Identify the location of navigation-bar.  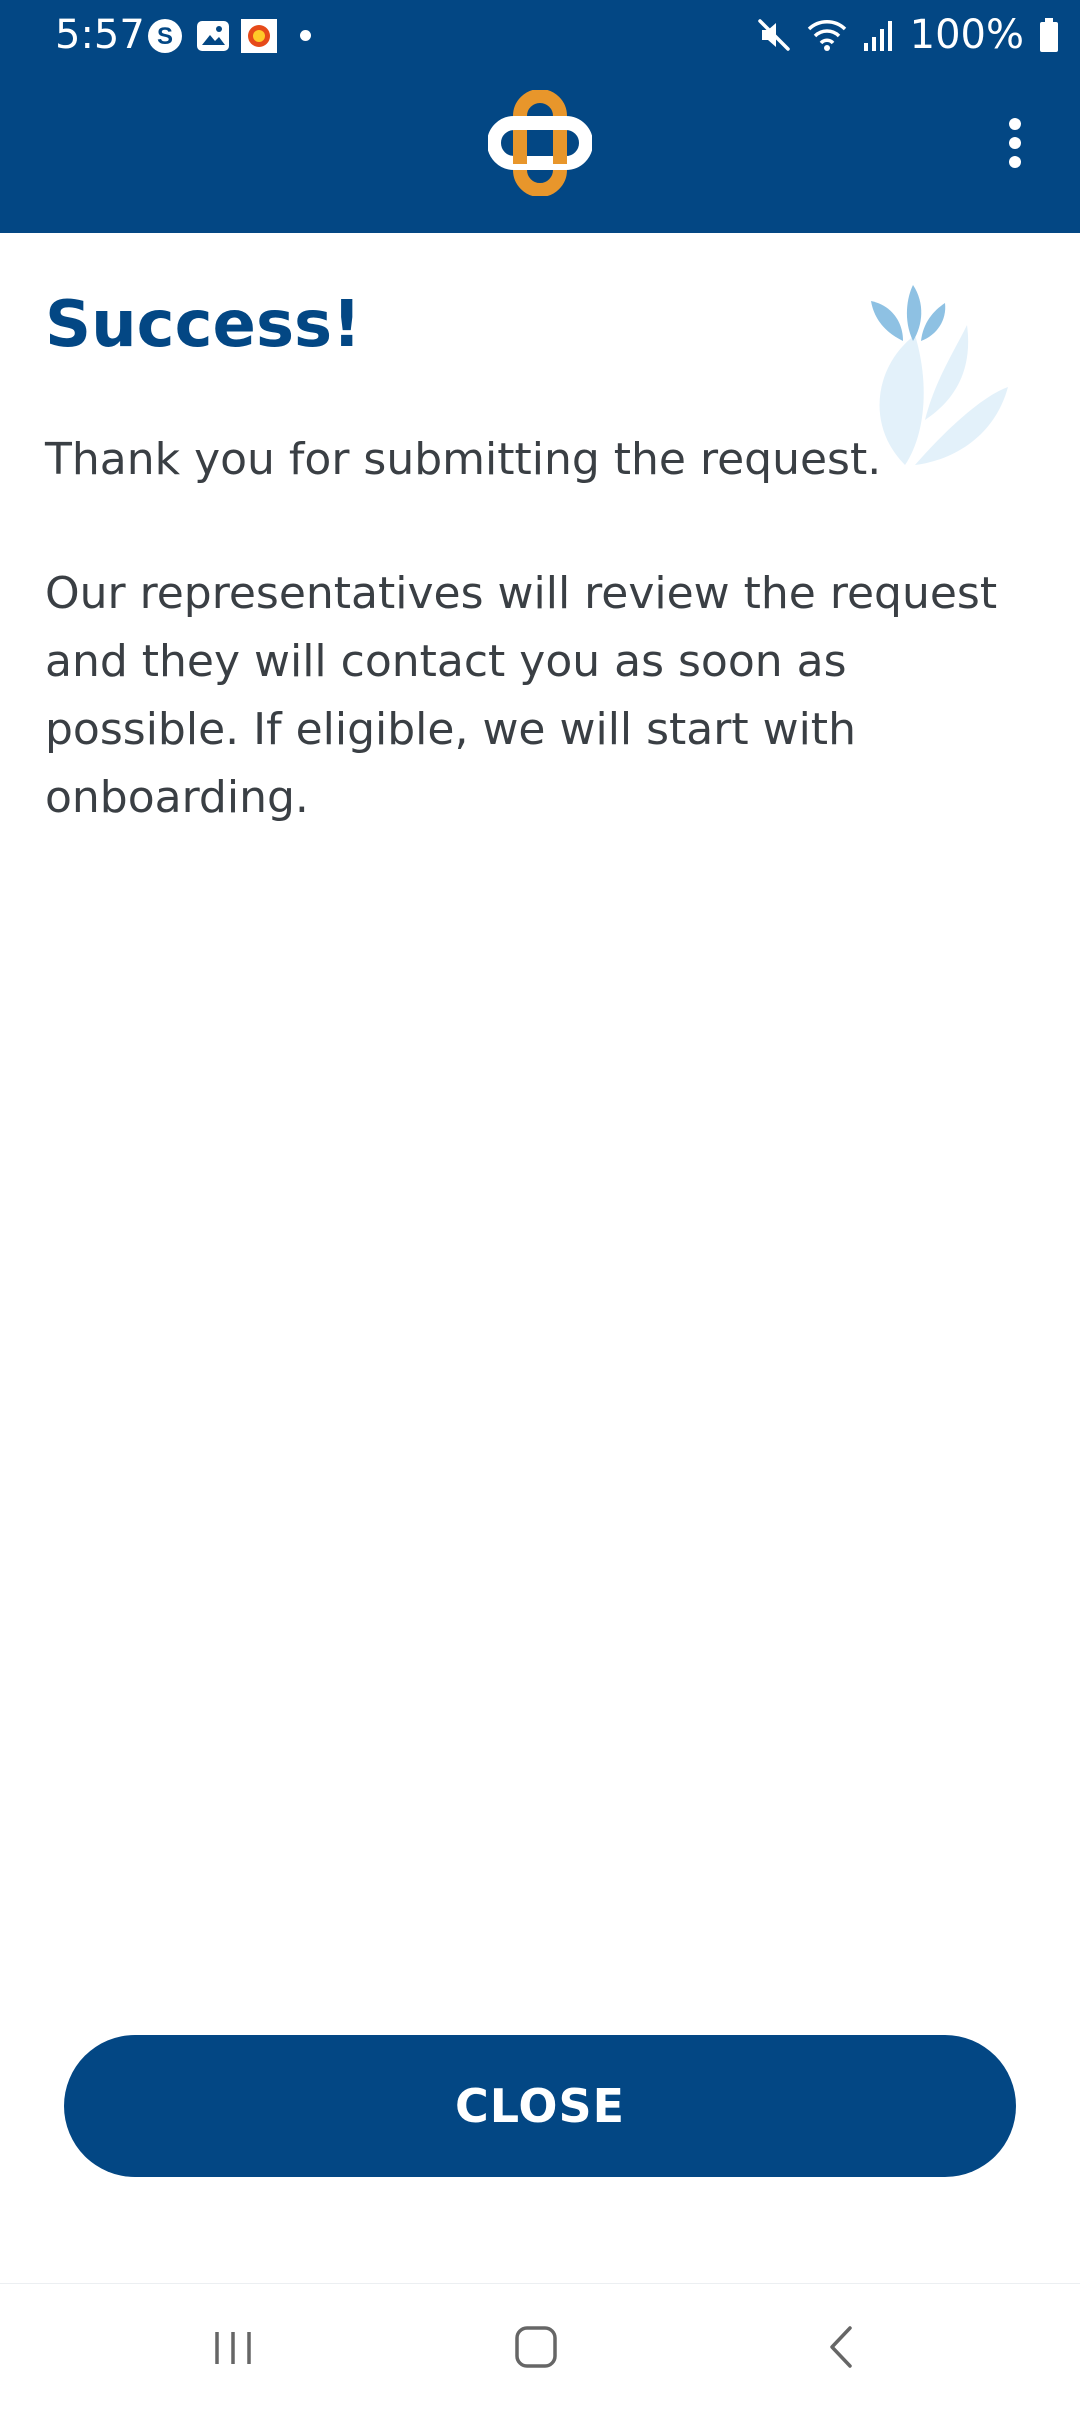
(540, 2346).